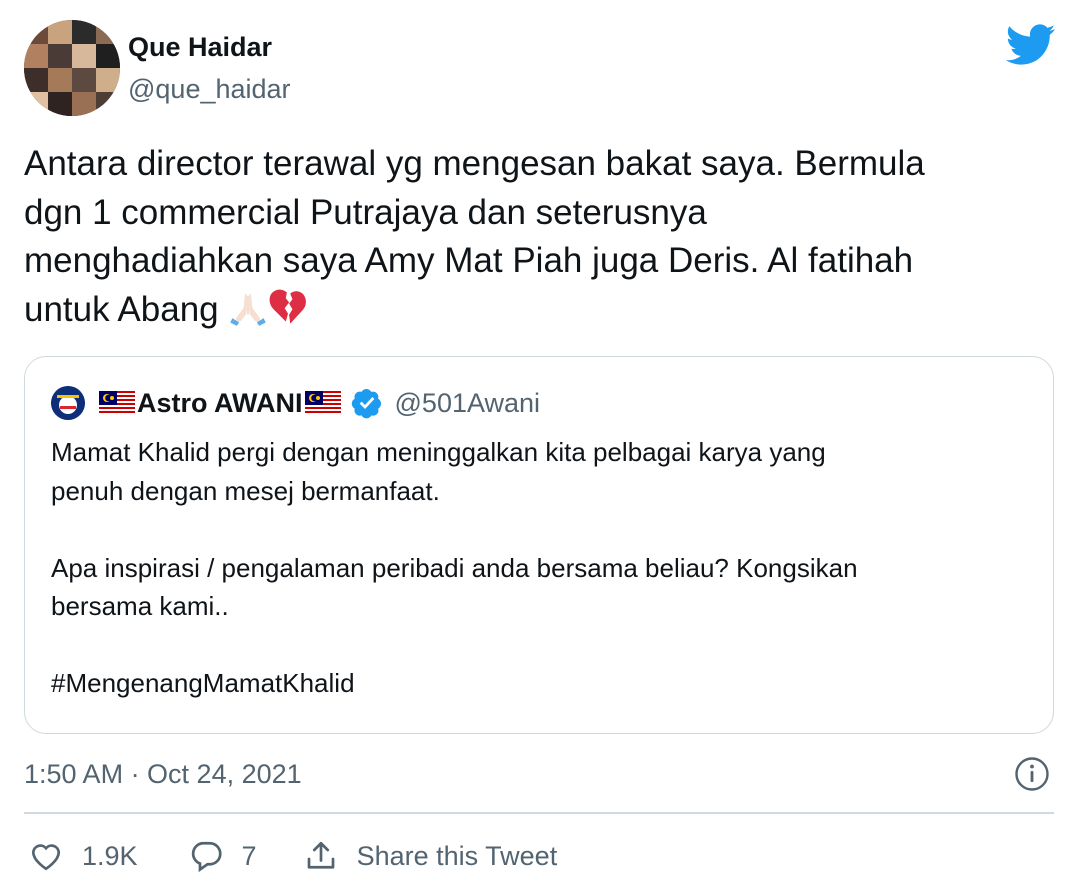  Describe the element at coordinates (163, 774) in the screenshot. I see `tweet-timestamp: 1:50 AM · Oct 24, 2021` at that location.